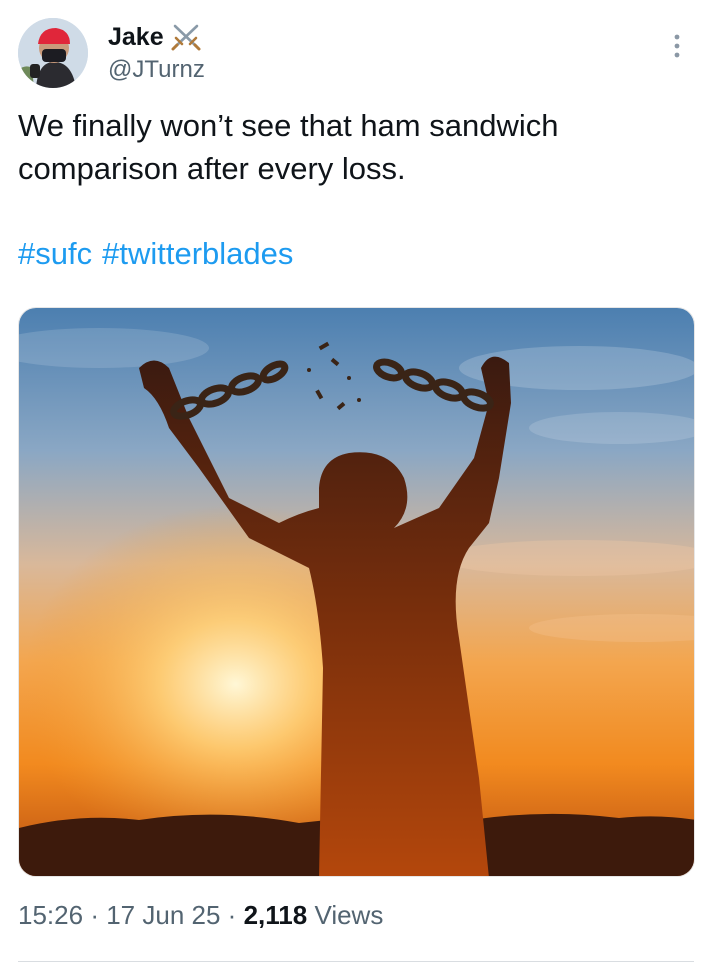  What do you see at coordinates (136, 37) in the screenshot?
I see `display-name: Jake` at bounding box center [136, 37].